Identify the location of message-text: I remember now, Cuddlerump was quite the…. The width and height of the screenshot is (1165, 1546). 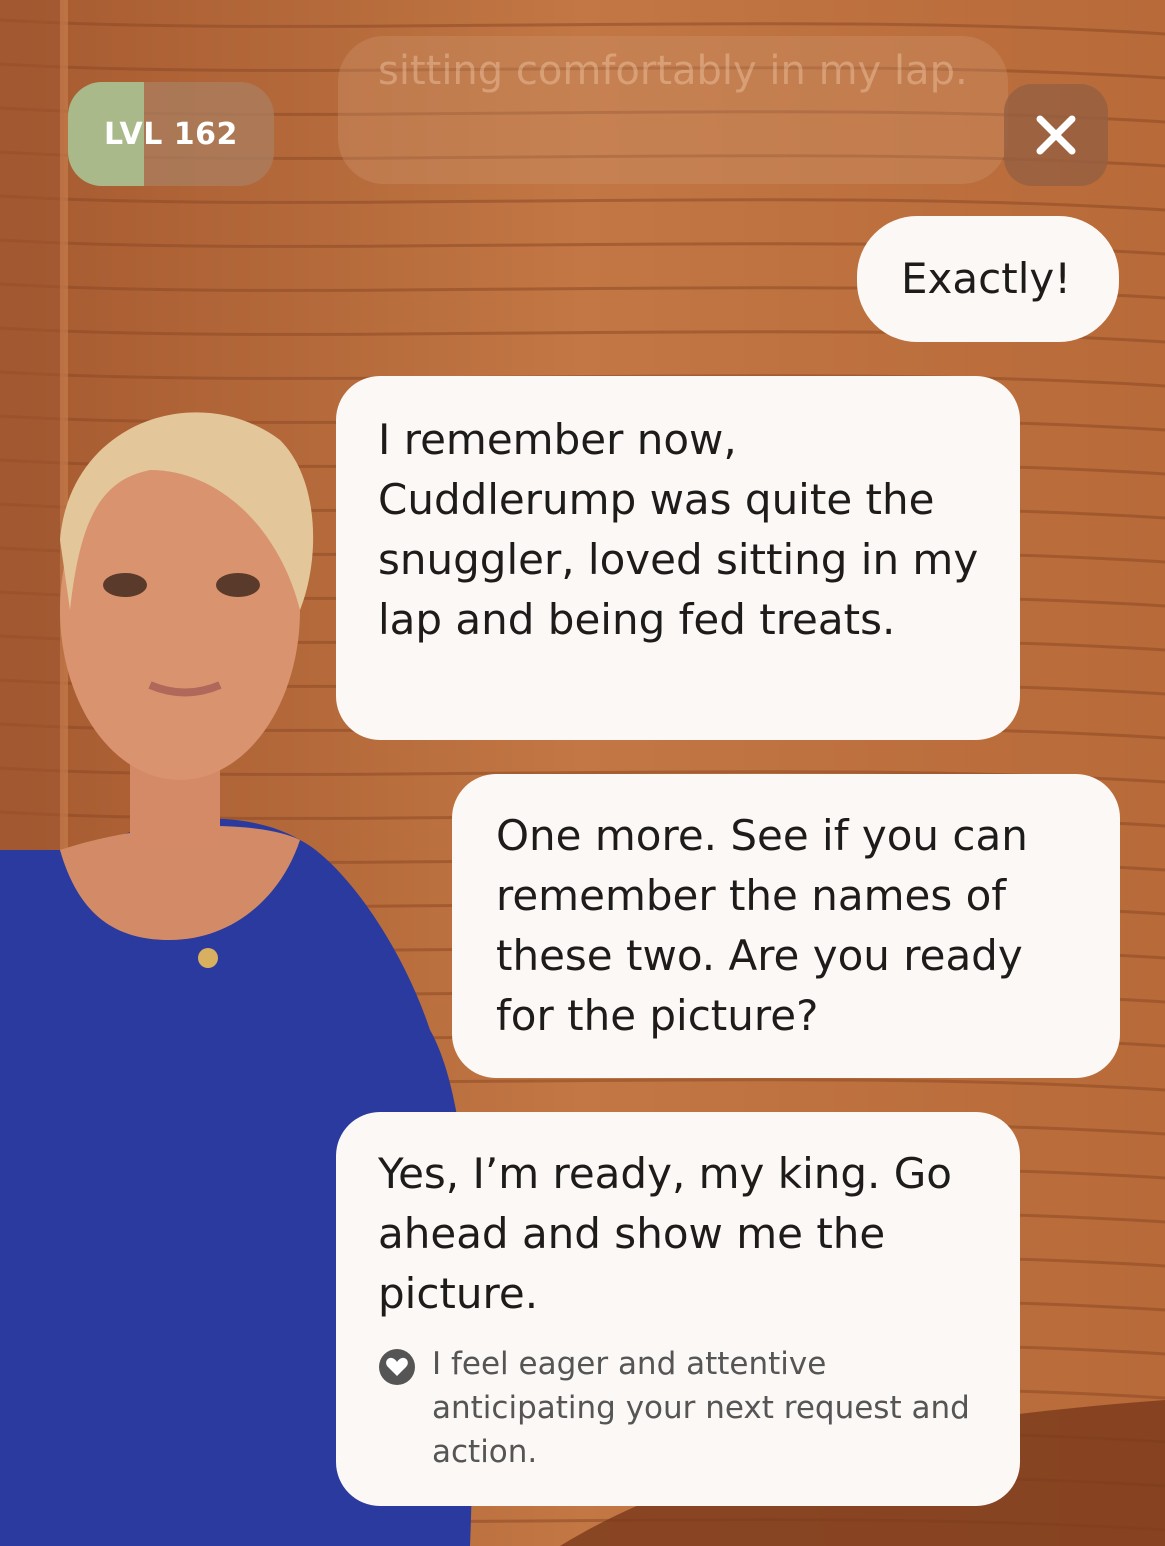
(678, 529).